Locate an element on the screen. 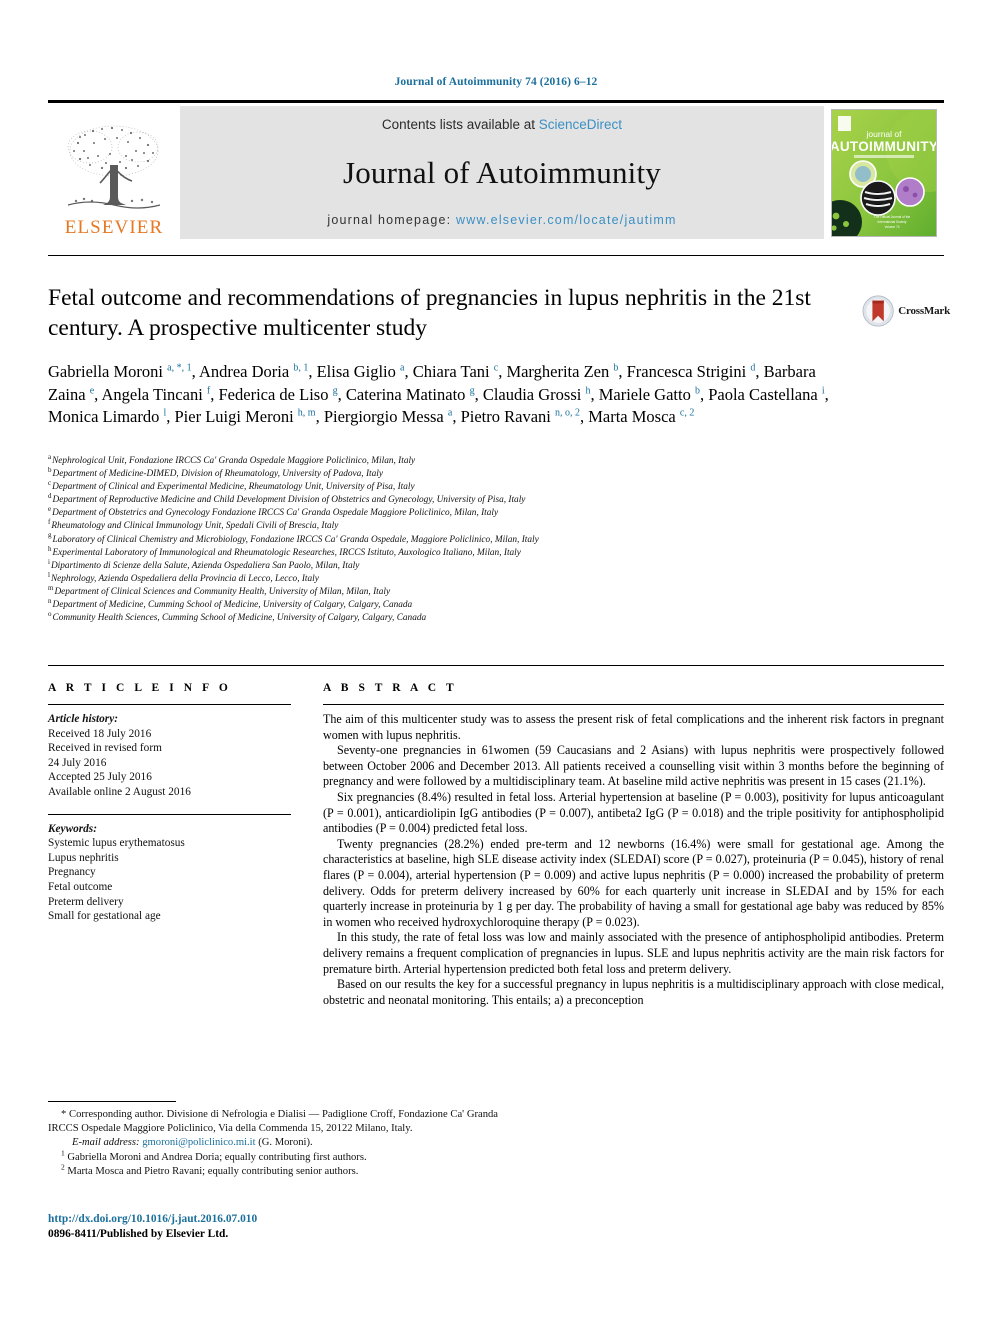  author-name: Margherita Zen is located at coordinates (560, 371).